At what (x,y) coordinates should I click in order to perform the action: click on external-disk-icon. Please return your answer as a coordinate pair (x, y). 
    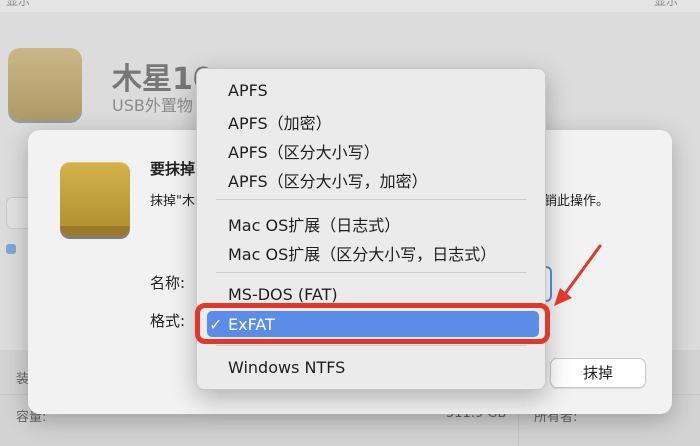
    Looking at the image, I should click on (95, 199).